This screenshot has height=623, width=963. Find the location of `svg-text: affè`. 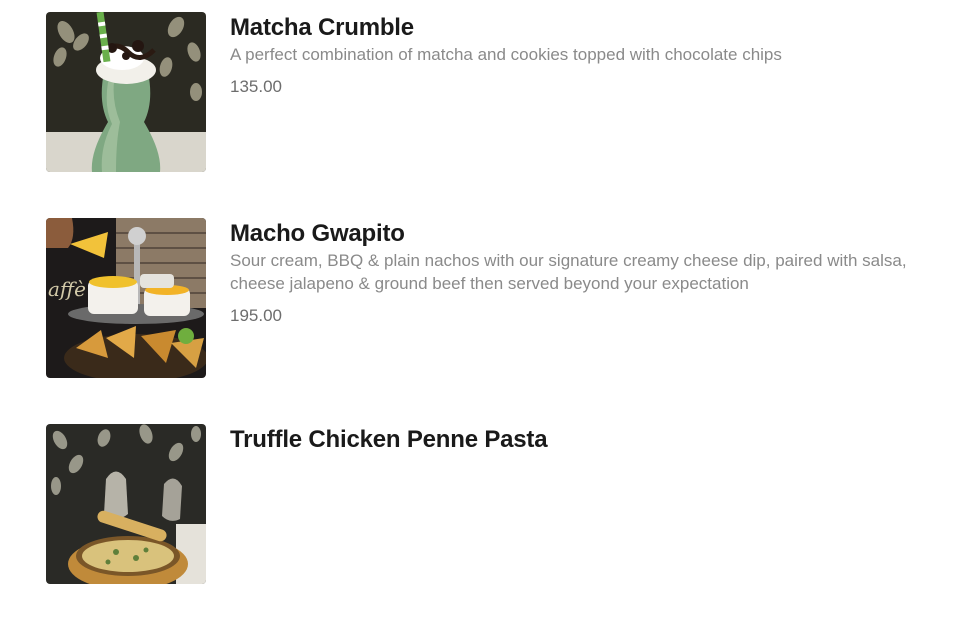

svg-text: affè is located at coordinates (67, 289).